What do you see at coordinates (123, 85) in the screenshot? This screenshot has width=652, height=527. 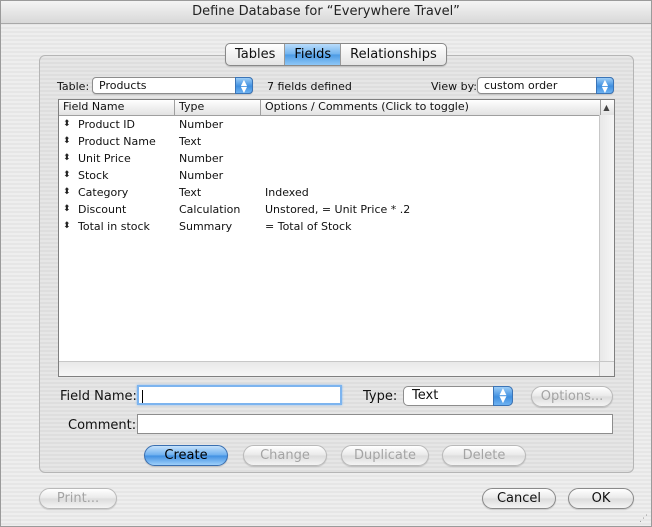 I see `table-popup-value: Products` at bounding box center [123, 85].